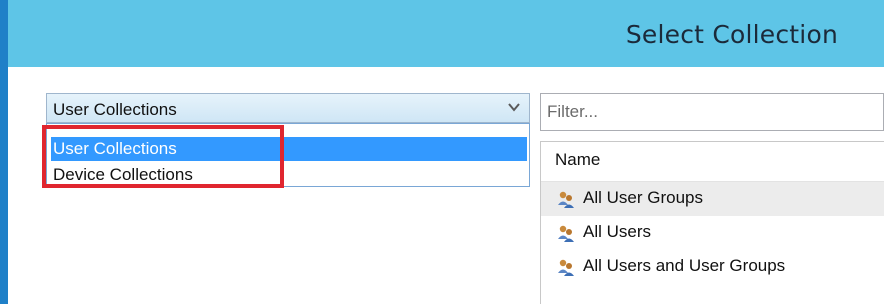 The width and height of the screenshot is (884, 304). I want to click on chevron-down-icon, so click(514, 107).